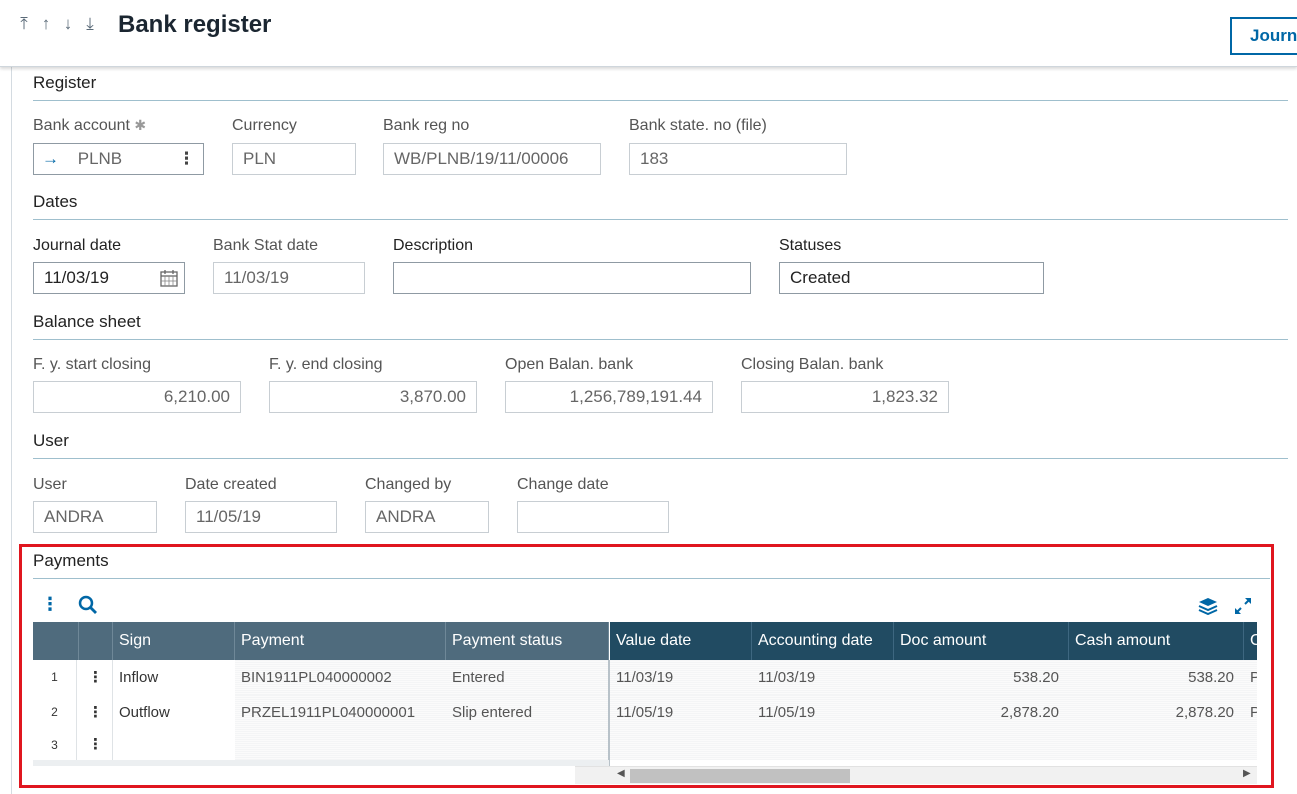 Image resolution: width=1297 pixels, height=794 pixels. What do you see at coordinates (810, 245) in the screenshot?
I see `statuses-label: Statuses` at bounding box center [810, 245].